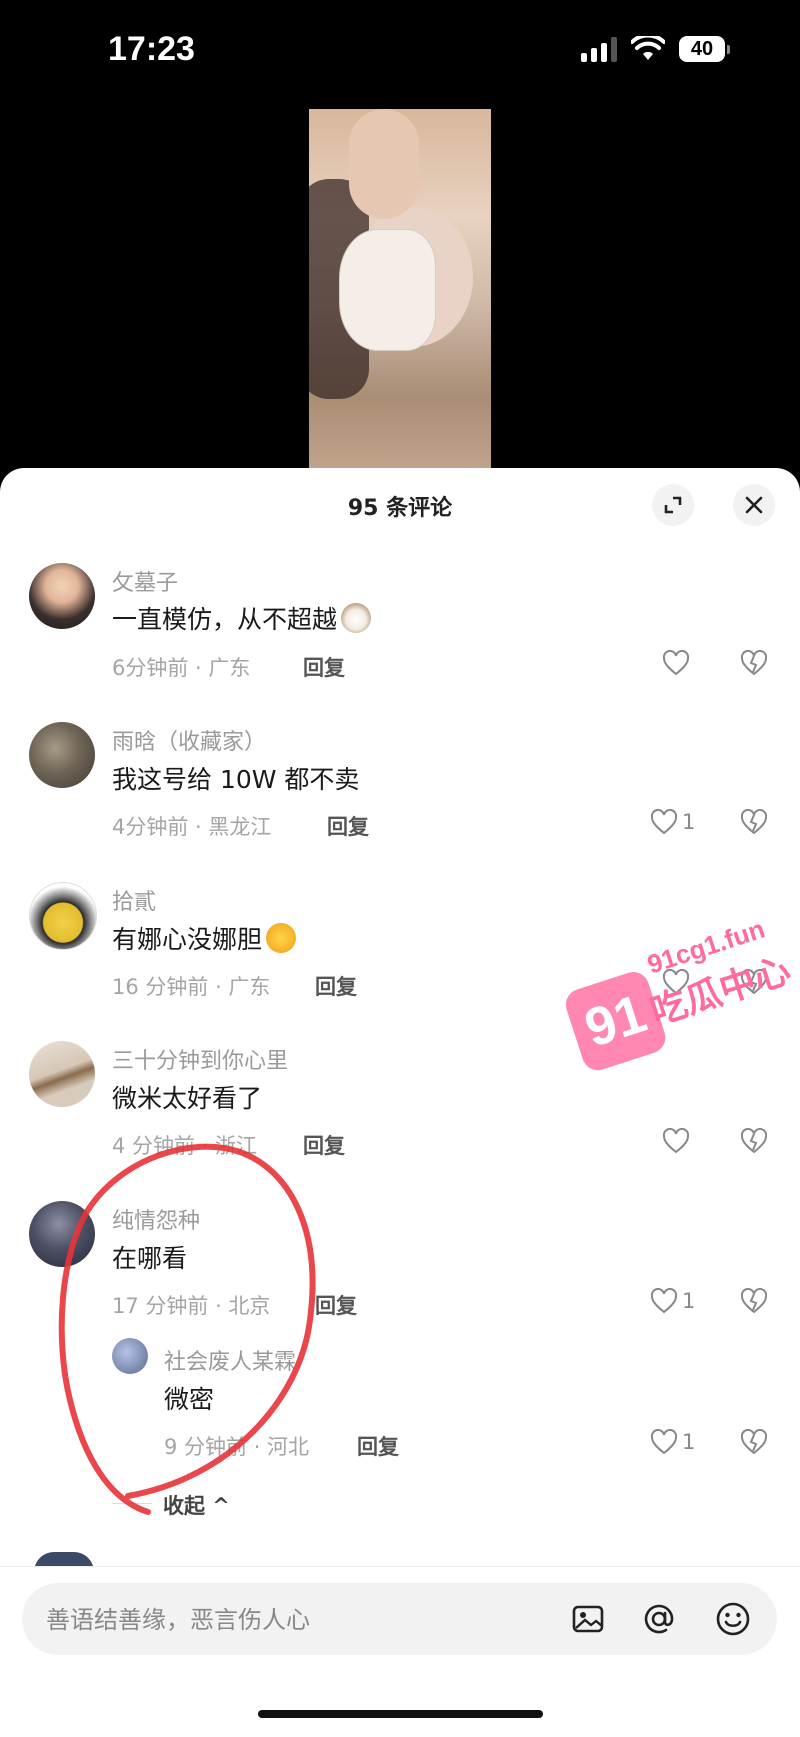  What do you see at coordinates (225, 619) in the screenshot?
I see `comment-text-content: 一直模仿，从不超越` at bounding box center [225, 619].